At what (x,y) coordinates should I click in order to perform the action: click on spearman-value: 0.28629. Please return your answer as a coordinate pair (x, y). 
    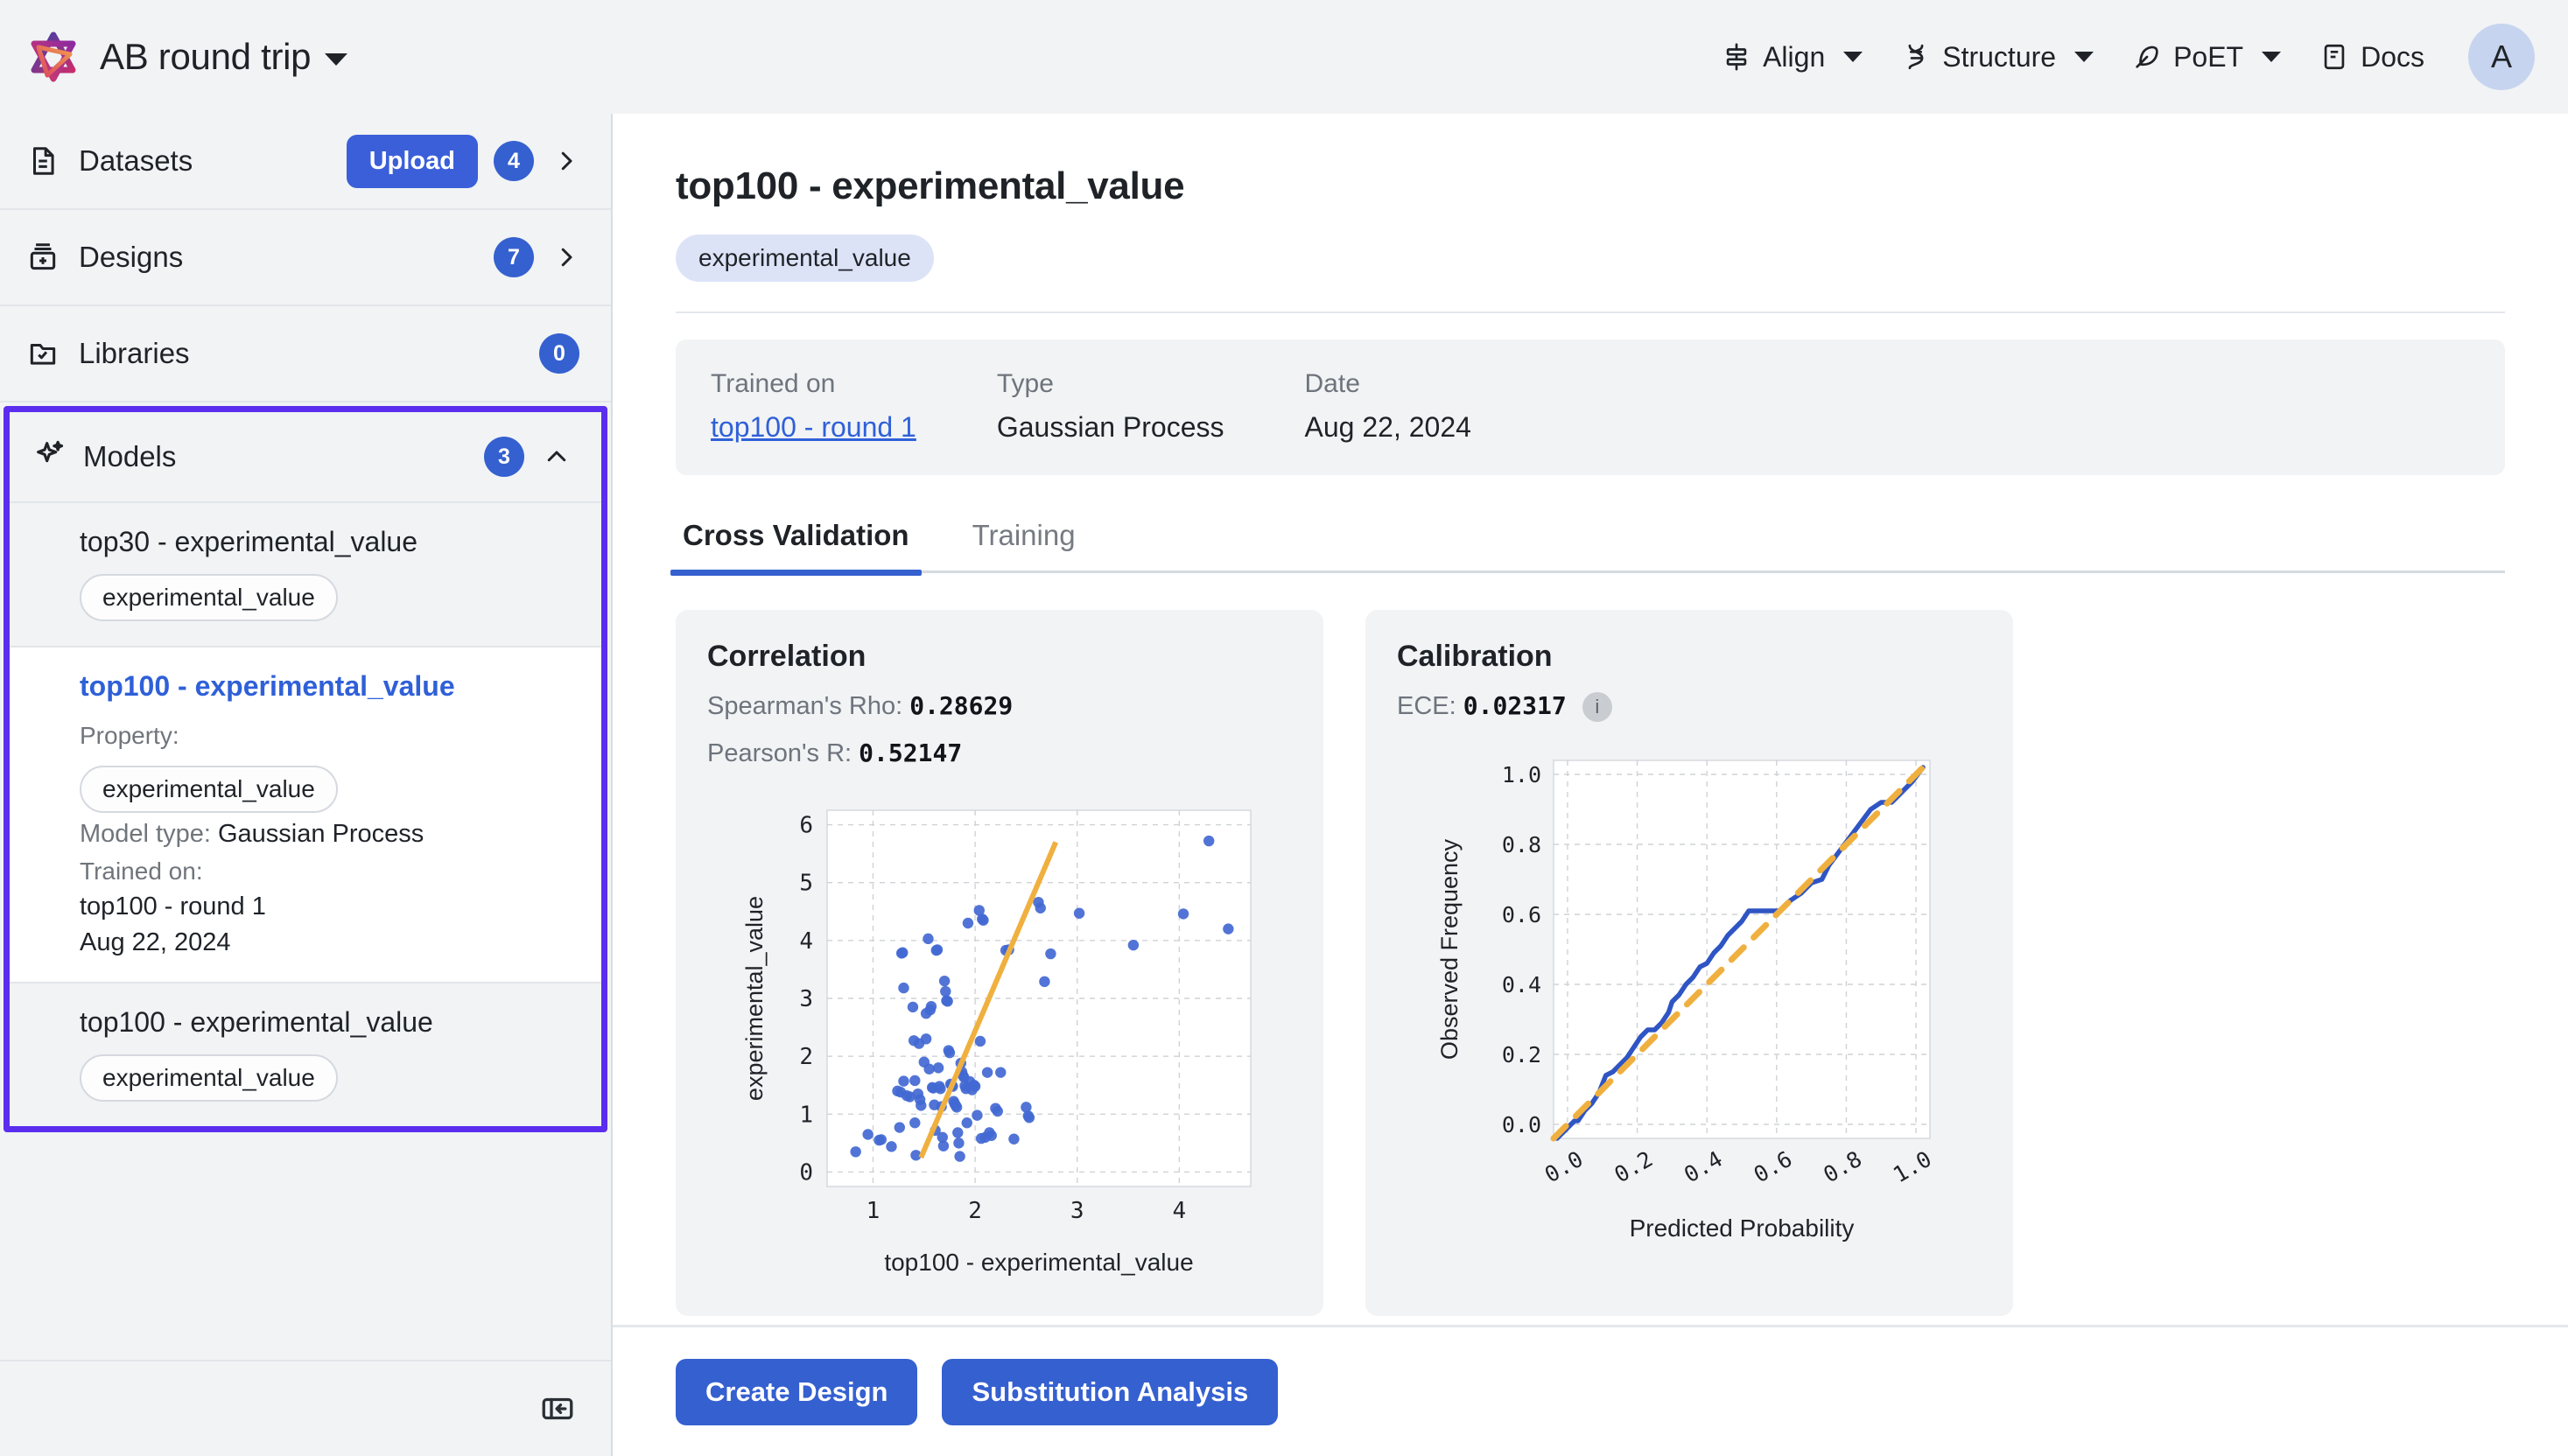
    Looking at the image, I should click on (962, 705).